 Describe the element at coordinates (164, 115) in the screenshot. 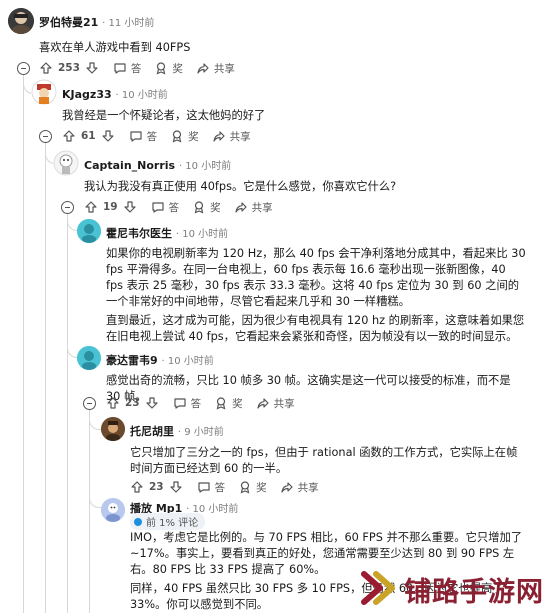

I see `comment-body: 我曾经是一个怀疑论者，这太他妈的好了` at that location.